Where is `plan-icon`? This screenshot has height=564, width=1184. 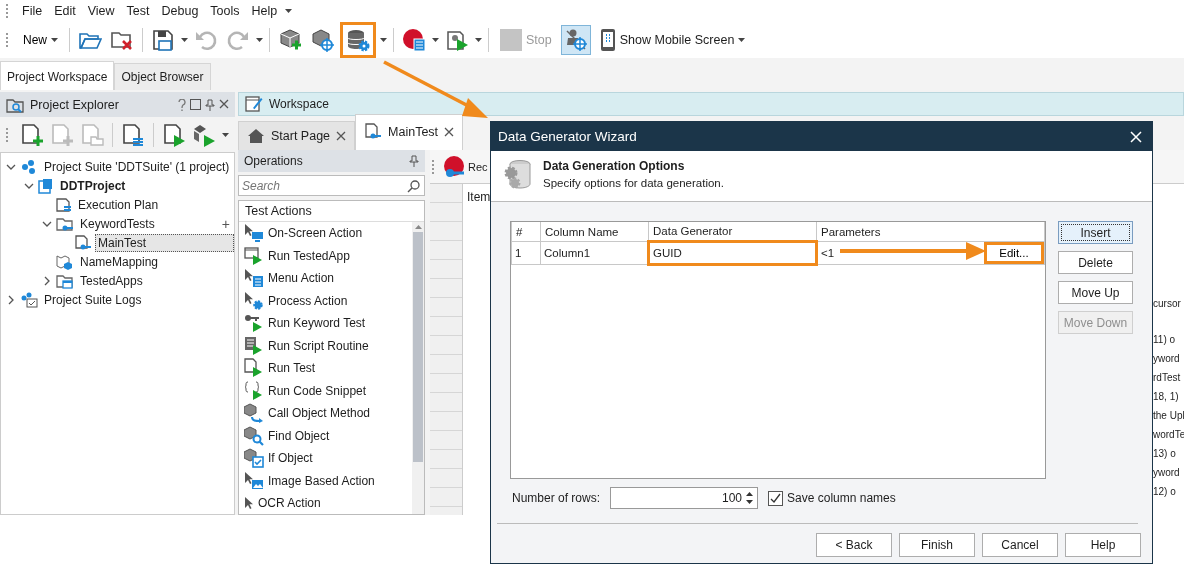
plan-icon is located at coordinates (64, 204).